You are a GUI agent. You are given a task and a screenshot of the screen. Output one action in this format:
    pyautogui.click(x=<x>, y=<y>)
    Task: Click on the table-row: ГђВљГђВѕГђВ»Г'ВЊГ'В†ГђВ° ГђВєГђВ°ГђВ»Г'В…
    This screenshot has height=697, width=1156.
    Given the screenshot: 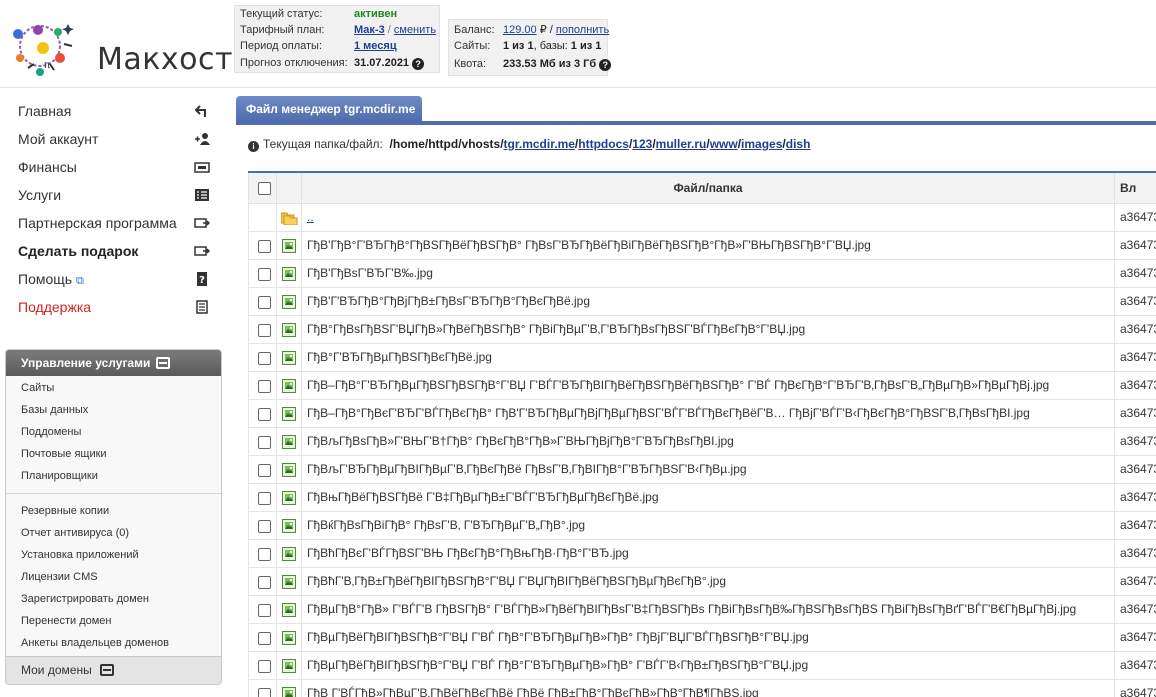 What is the action you would take?
    pyautogui.click(x=702, y=442)
    